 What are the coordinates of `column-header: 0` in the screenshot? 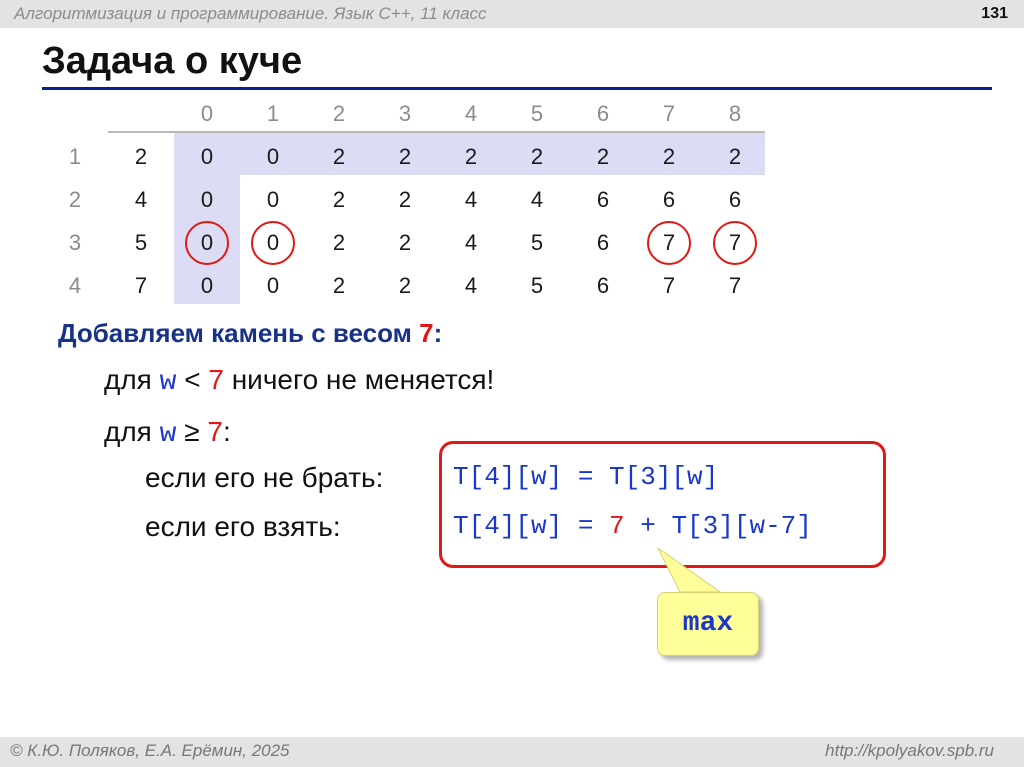 It's located at (207, 113).